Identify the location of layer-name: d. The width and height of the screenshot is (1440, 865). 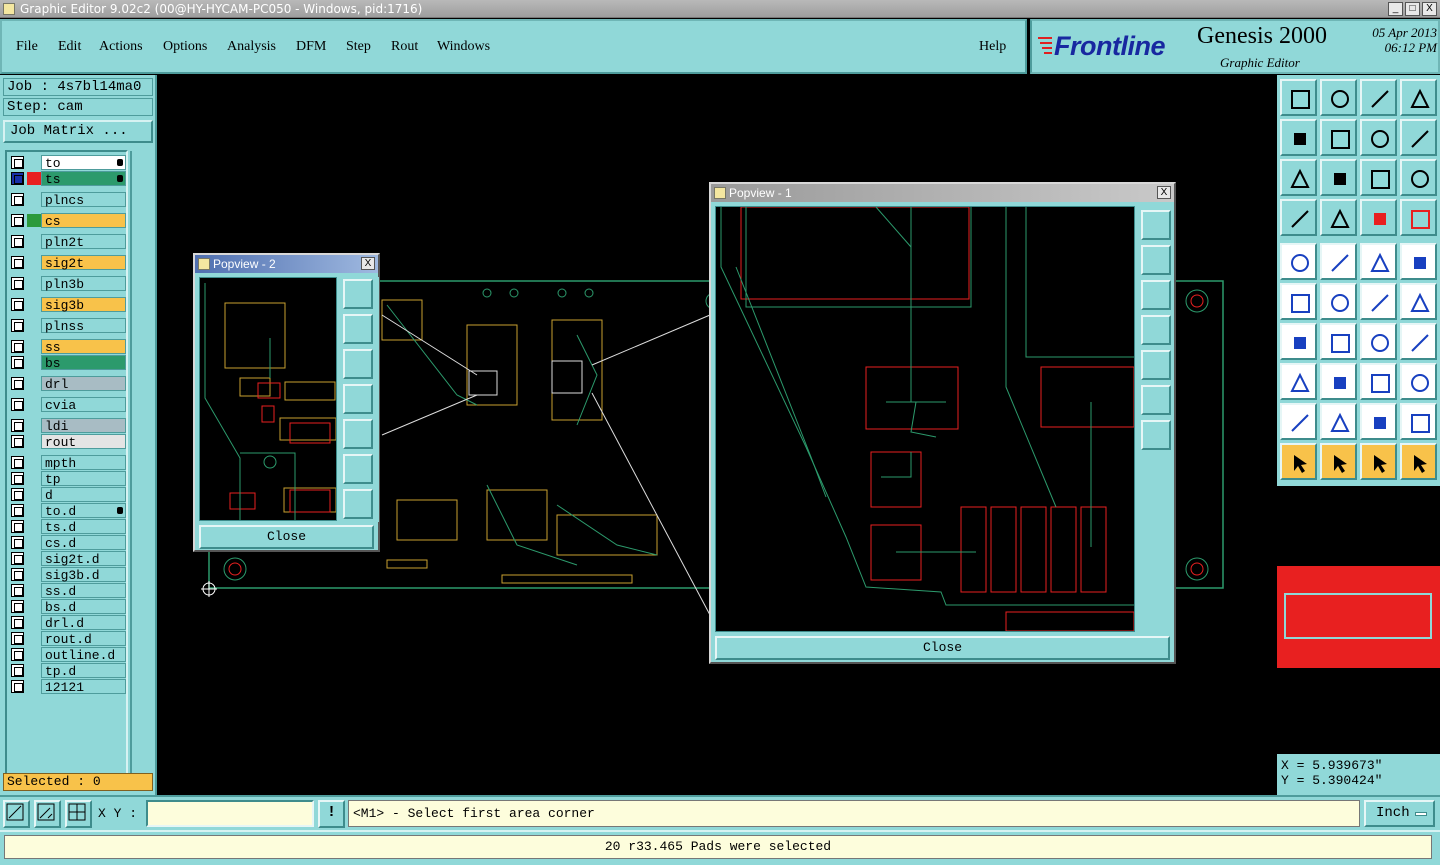
(83, 495).